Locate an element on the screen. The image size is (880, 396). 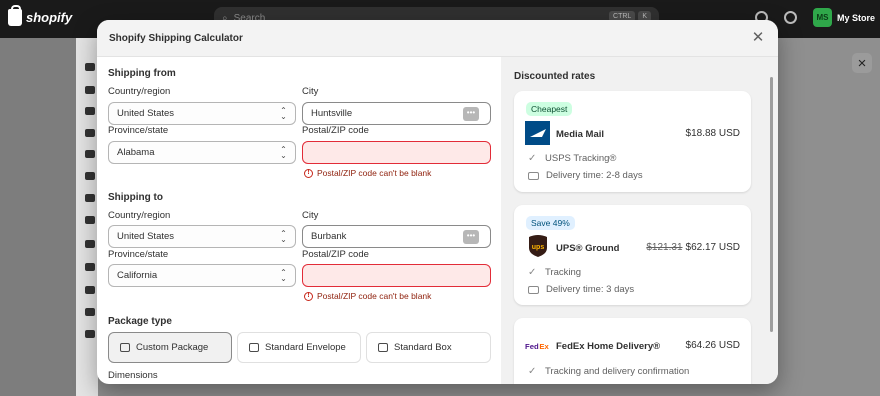
from-country-value: United States is located at coordinates (146, 113).